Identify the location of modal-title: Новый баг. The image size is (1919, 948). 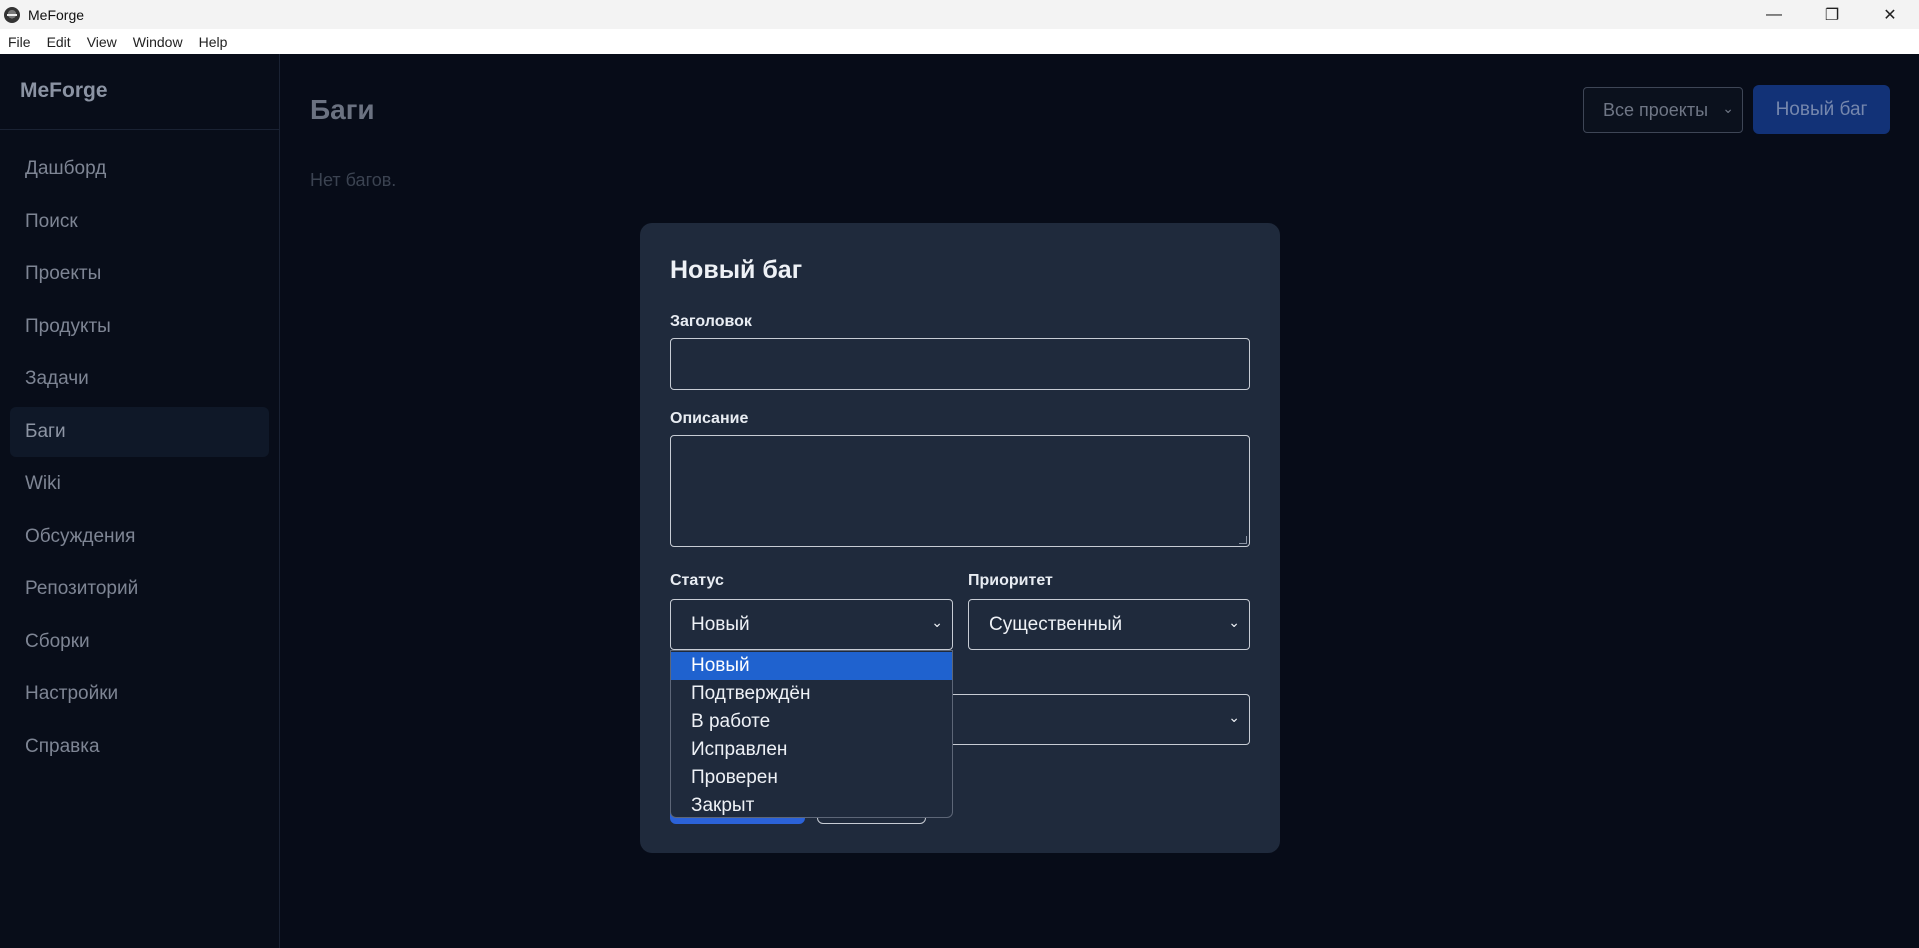
(736, 270).